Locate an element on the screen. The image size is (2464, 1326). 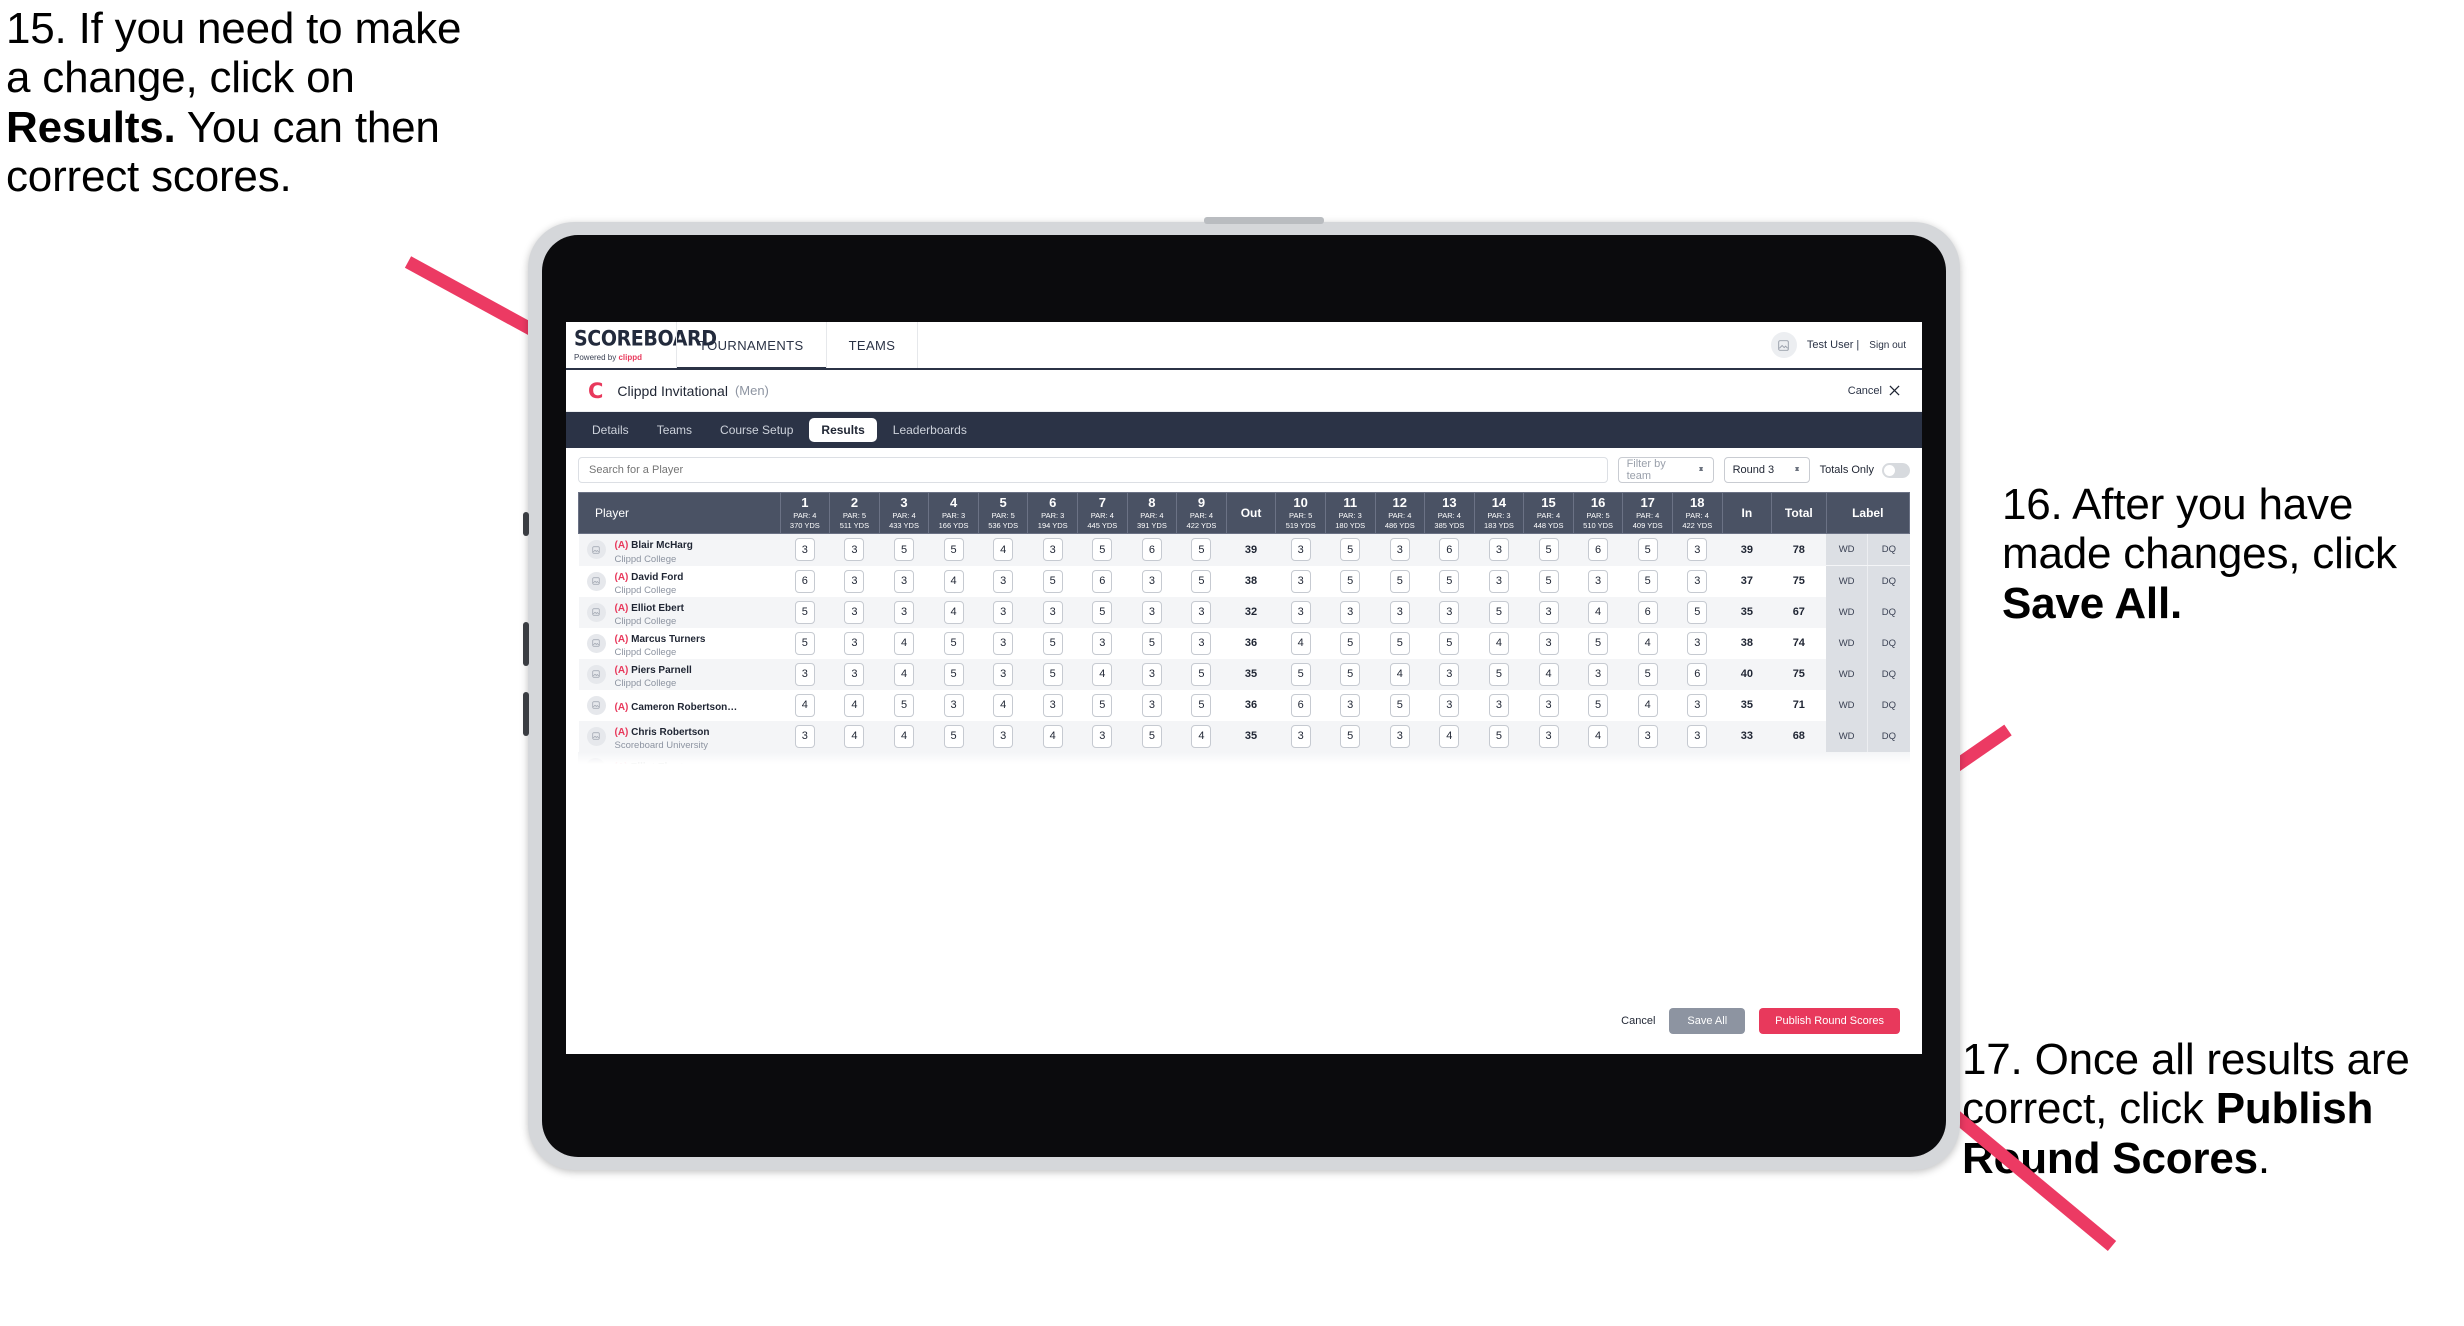
score-cell-hole-17: 5 is located at coordinates (1648, 674).